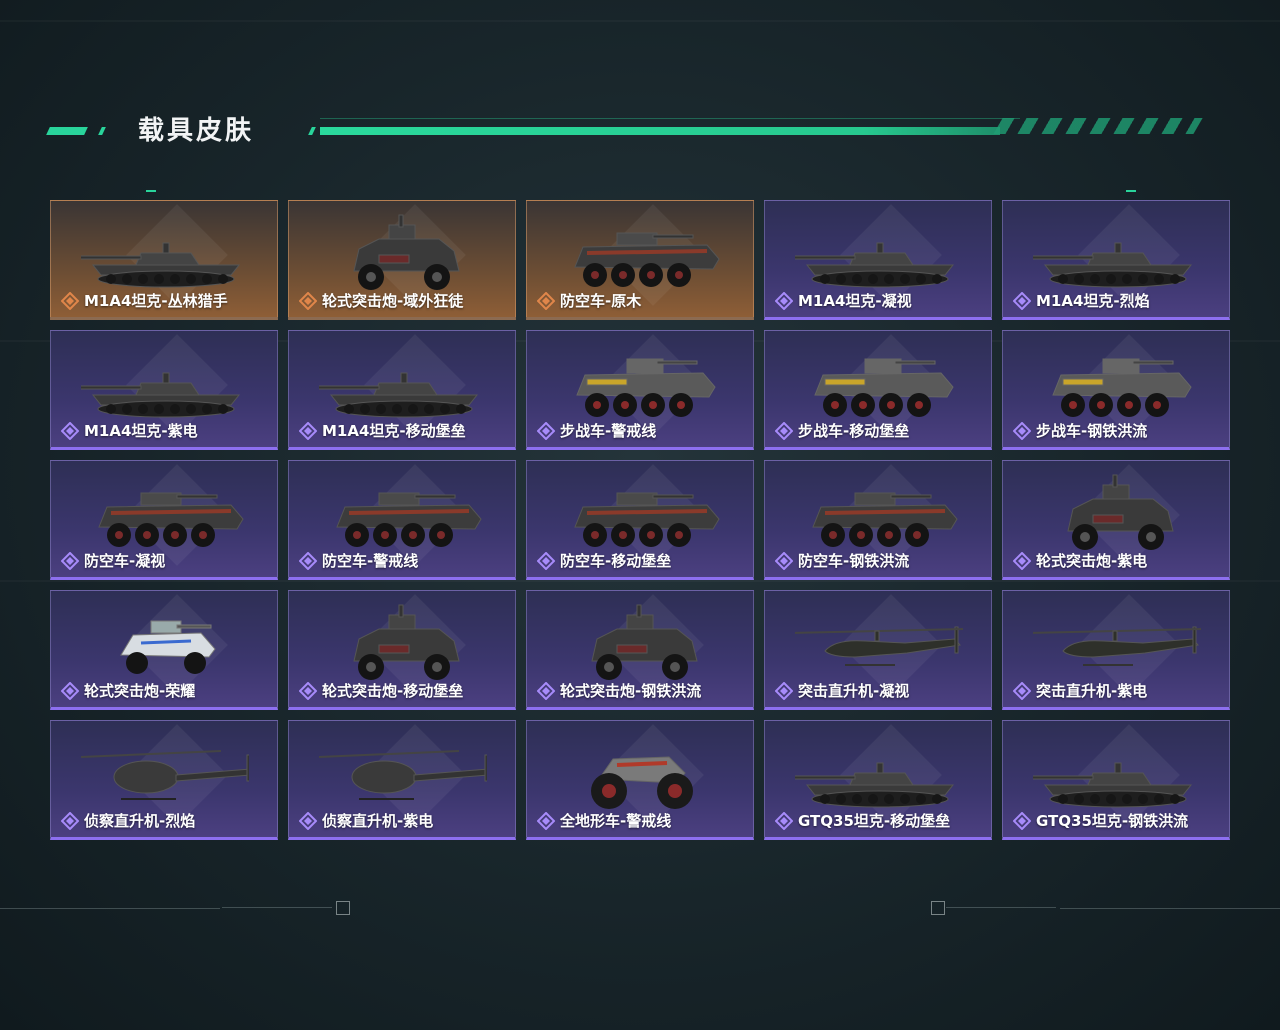 The width and height of the screenshot is (1280, 1030). I want to click on skin-card: GTQ35坦克-钢铁洪流, so click(1116, 780).